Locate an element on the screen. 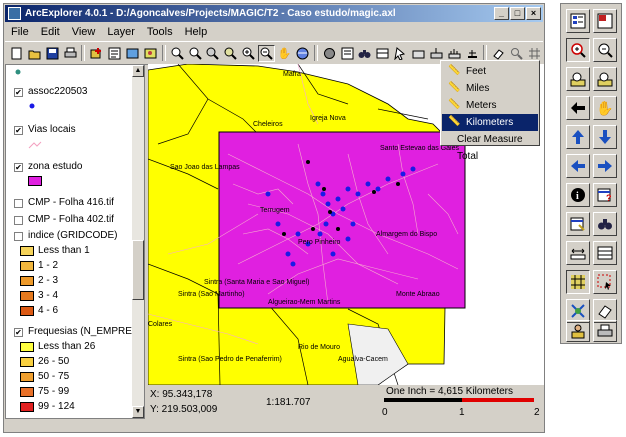 This screenshot has width=626, height=437. frequesias-checkbox: ✔ is located at coordinates (18, 332).